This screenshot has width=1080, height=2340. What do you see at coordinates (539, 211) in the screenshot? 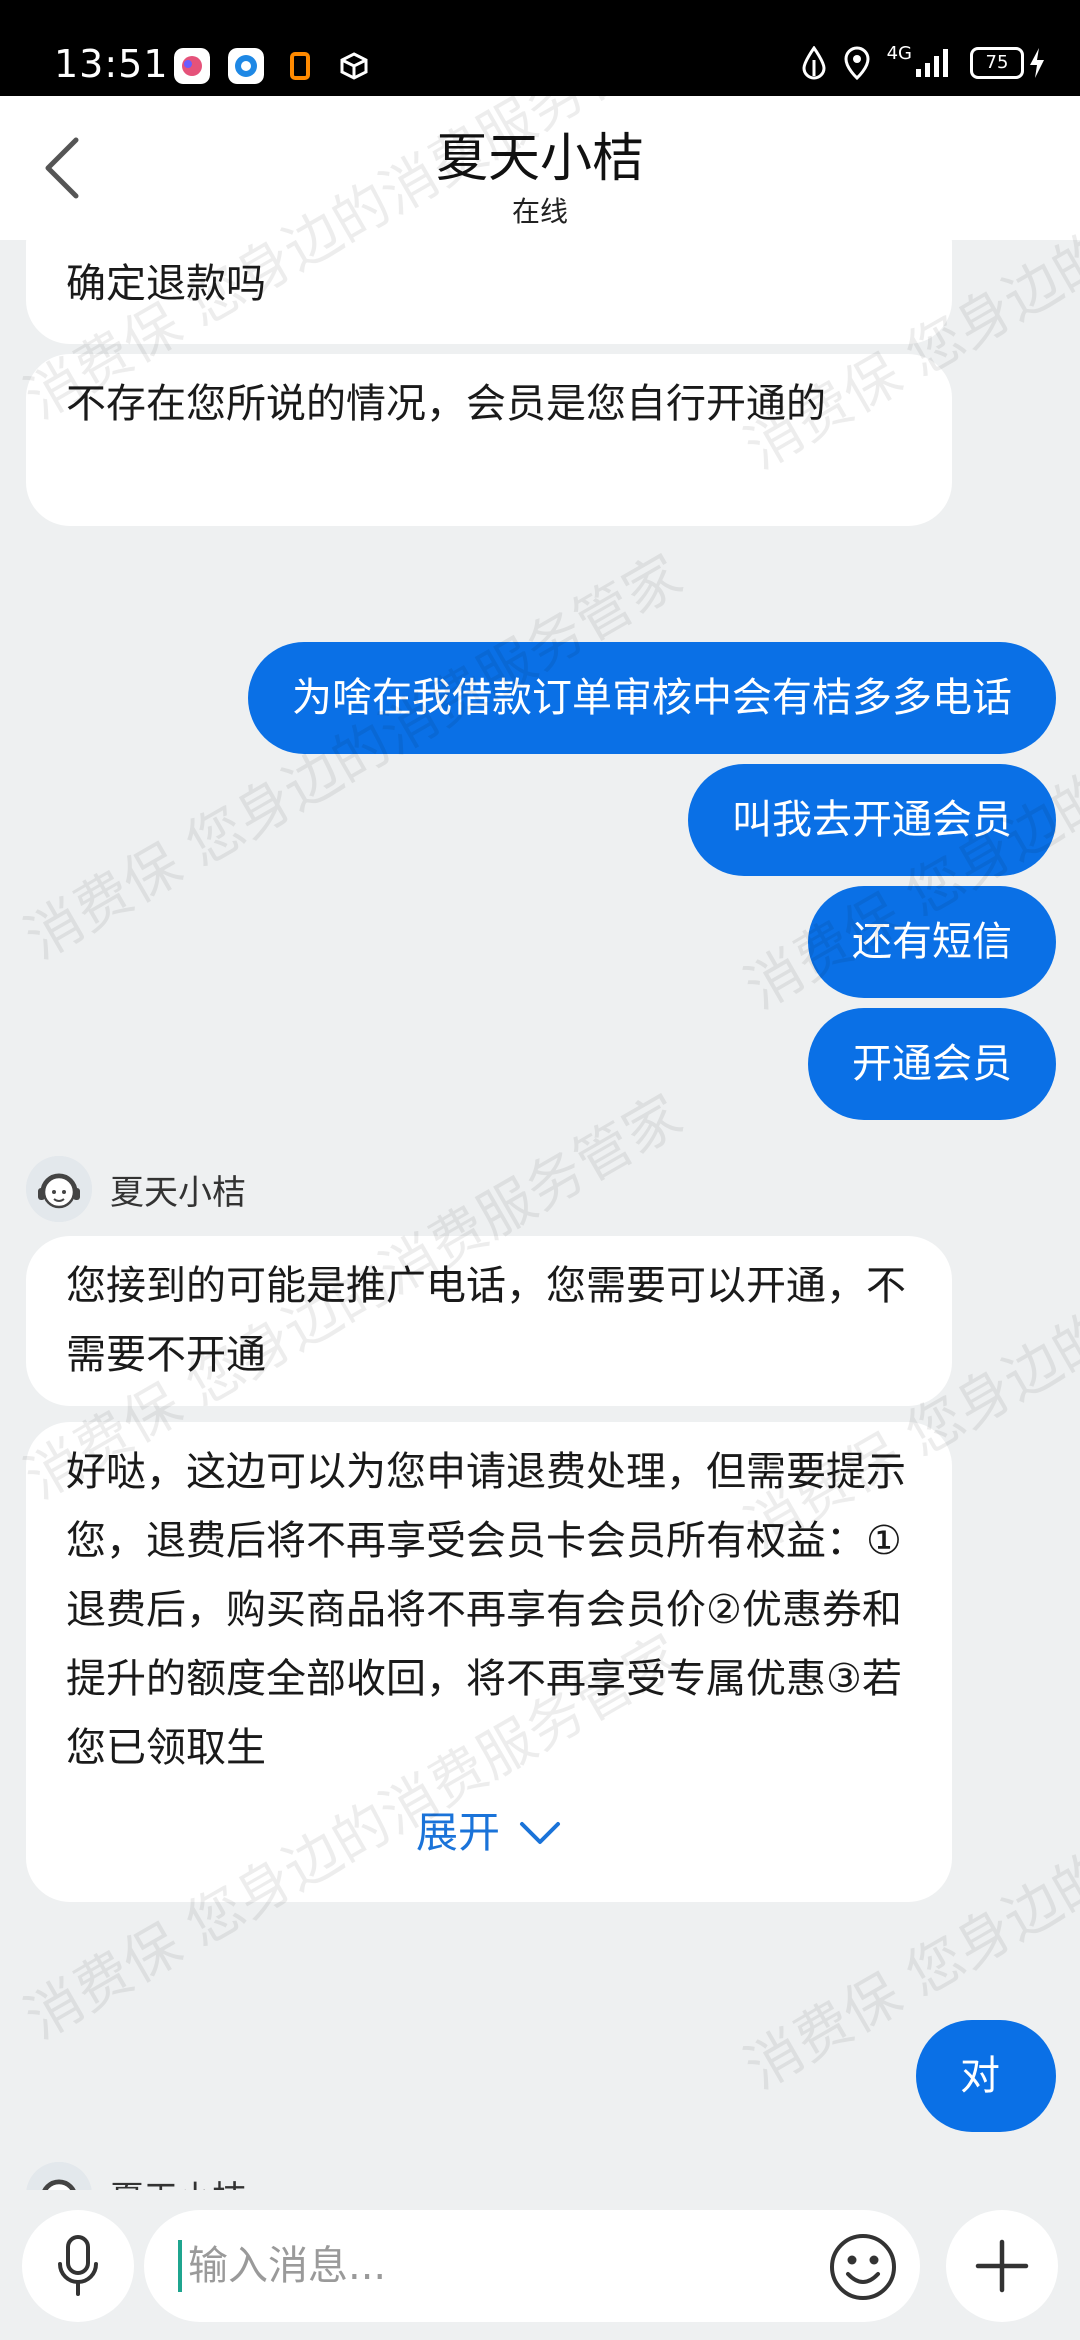
I see `online-status: 在线` at bounding box center [539, 211].